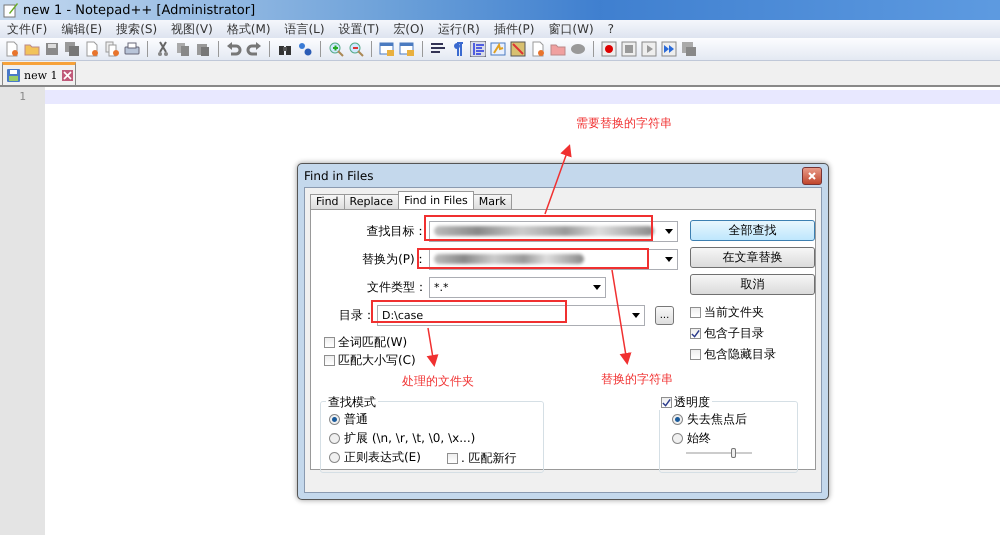 The height and width of the screenshot is (535, 1000). What do you see at coordinates (488, 458) in the screenshot?
I see `checkbox-label: . 匹配新行` at bounding box center [488, 458].